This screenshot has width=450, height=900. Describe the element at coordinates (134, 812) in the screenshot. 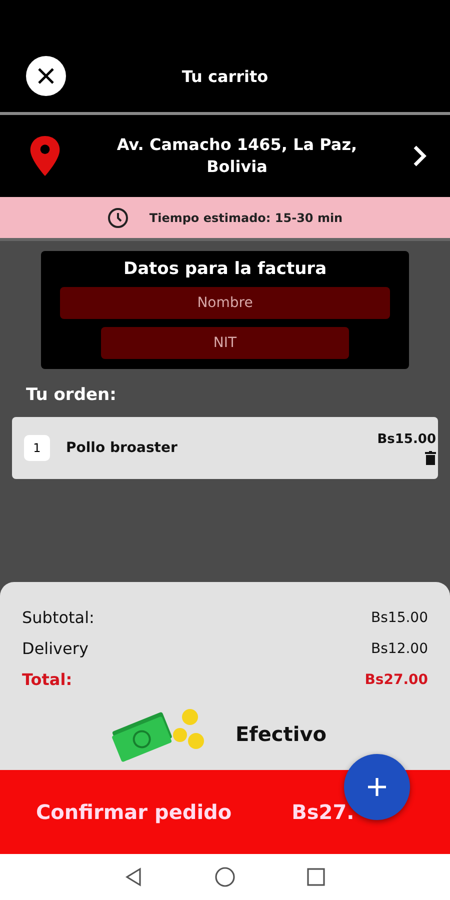

I see `confirm-label: Confirmar pedido` at that location.